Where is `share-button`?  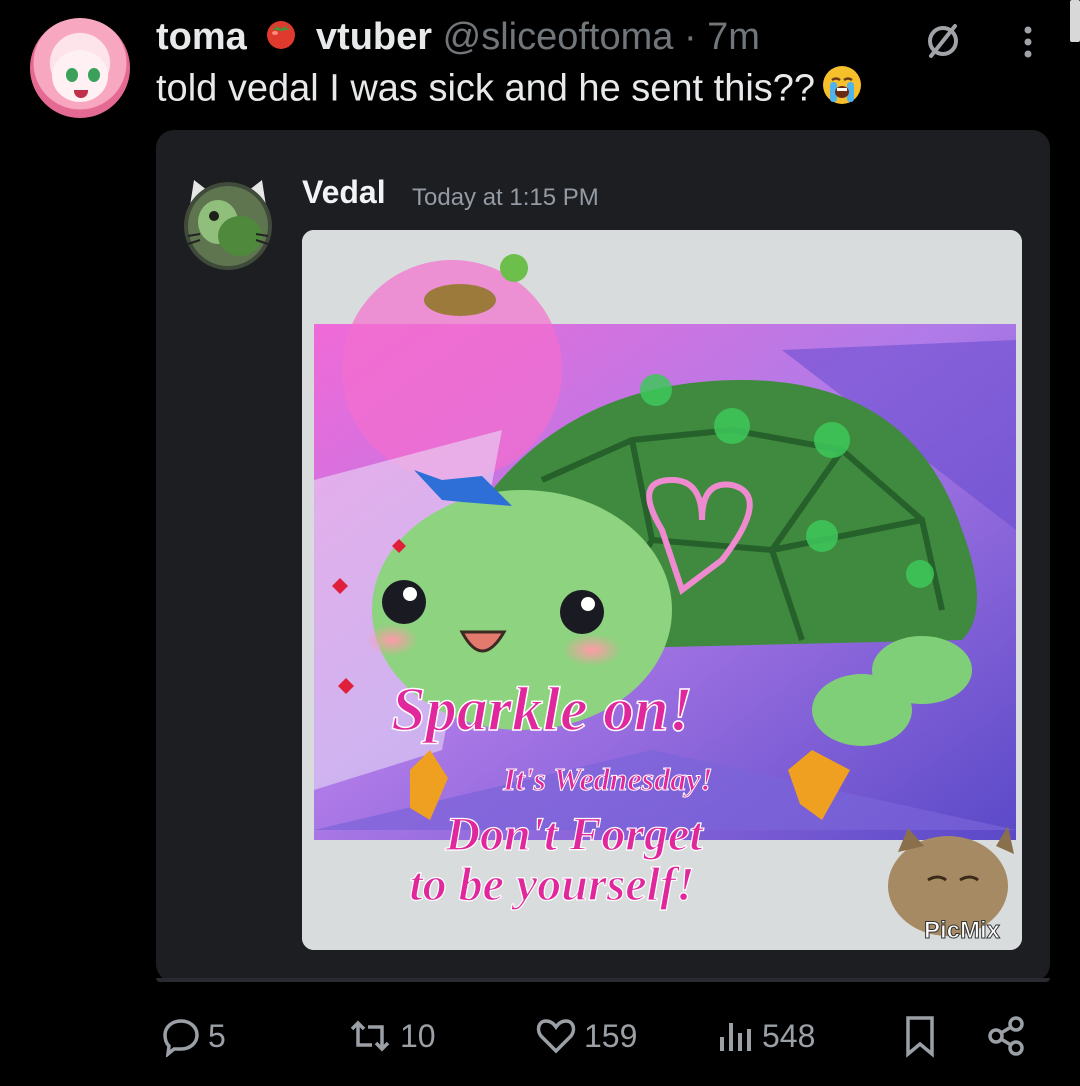
share-button is located at coordinates (1009, 1036).